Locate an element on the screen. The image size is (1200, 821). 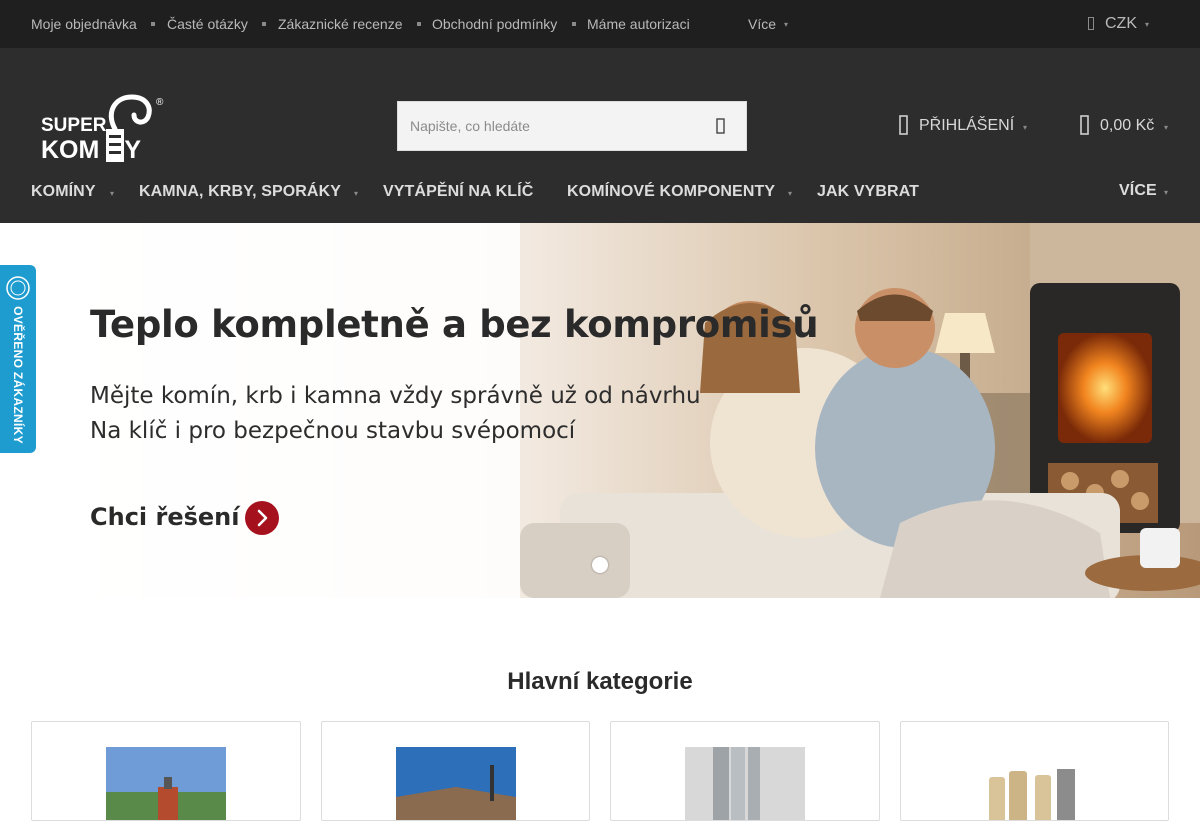
topbar-more-button: Více is located at coordinates (762, 24).